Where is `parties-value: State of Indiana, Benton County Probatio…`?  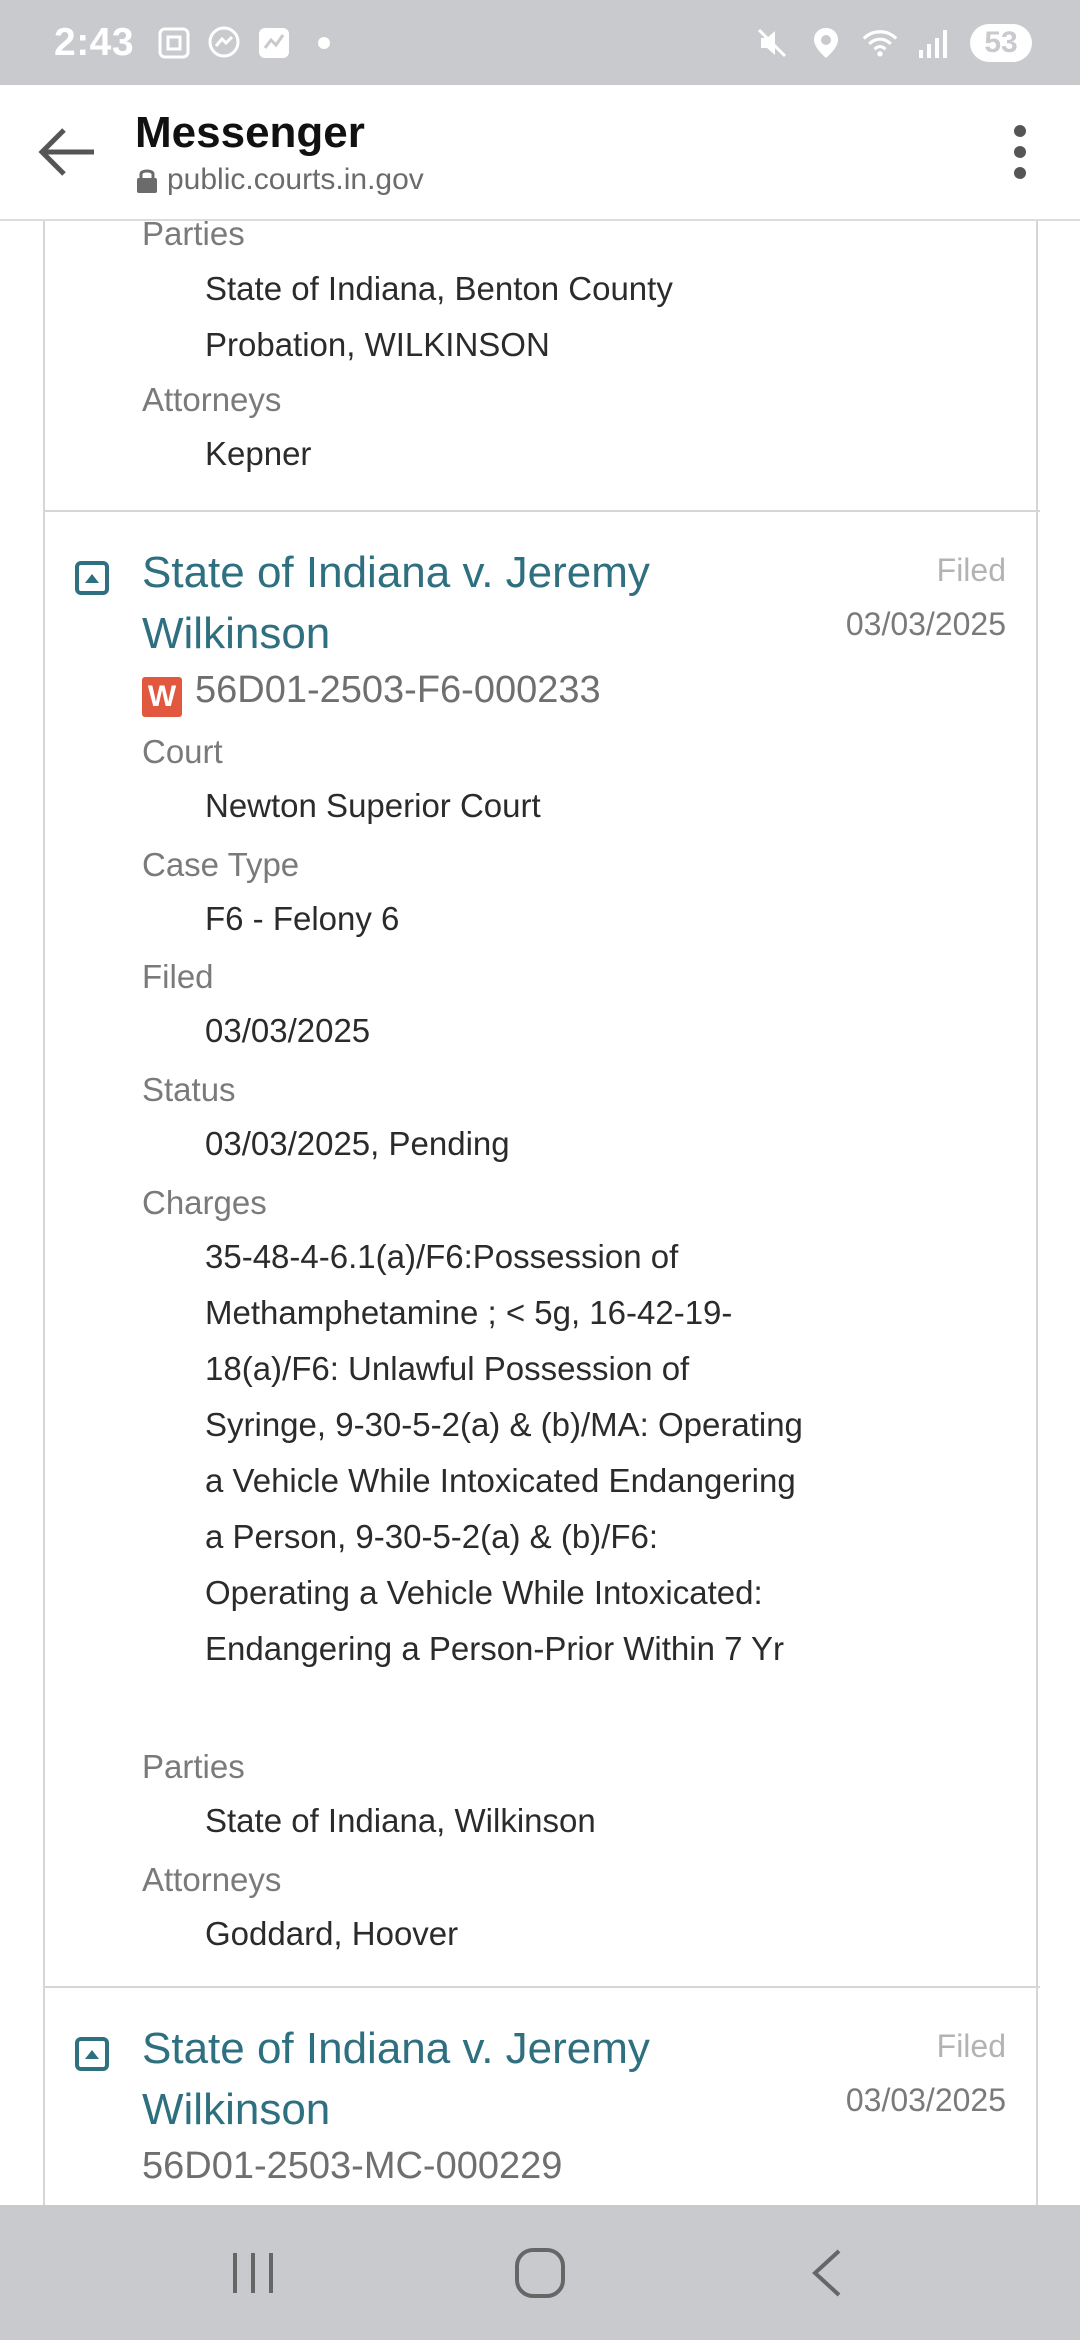 parties-value: State of Indiana, Benton County Probatio… is located at coordinates (439, 316).